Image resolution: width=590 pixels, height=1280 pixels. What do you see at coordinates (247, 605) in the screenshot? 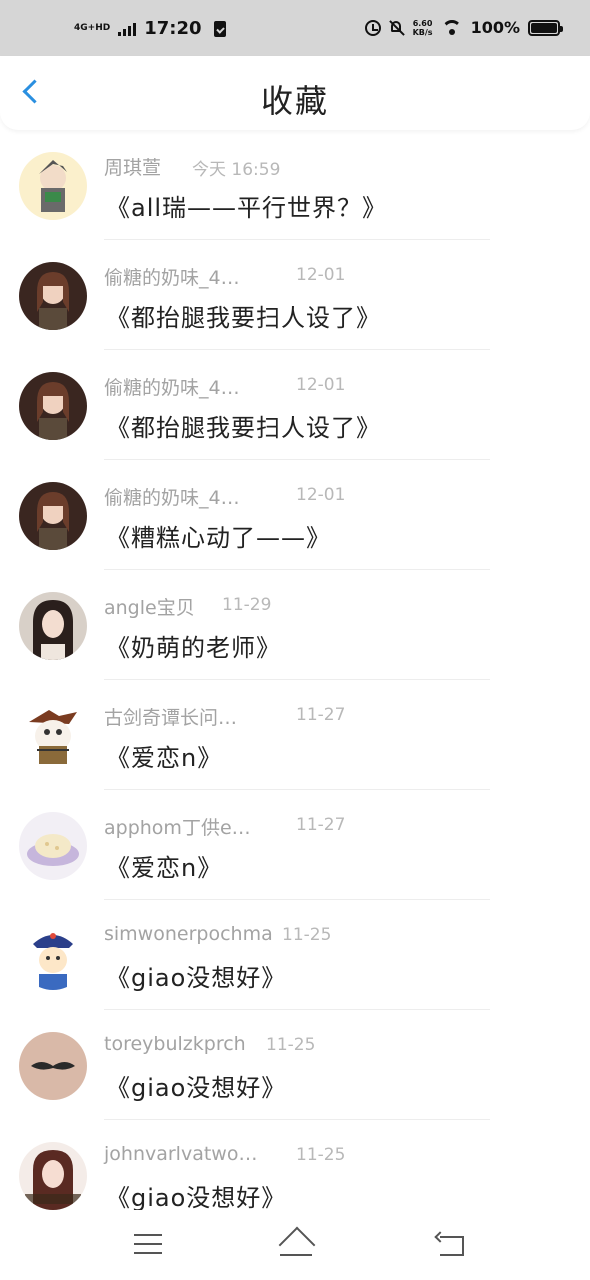
I see `item-time: 11-29` at bounding box center [247, 605].